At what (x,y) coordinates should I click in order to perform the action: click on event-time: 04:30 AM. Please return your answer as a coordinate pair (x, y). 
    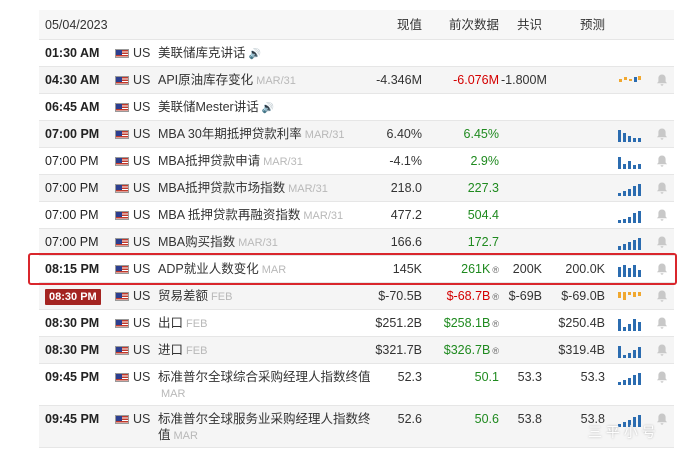
    Looking at the image, I should click on (72, 80).